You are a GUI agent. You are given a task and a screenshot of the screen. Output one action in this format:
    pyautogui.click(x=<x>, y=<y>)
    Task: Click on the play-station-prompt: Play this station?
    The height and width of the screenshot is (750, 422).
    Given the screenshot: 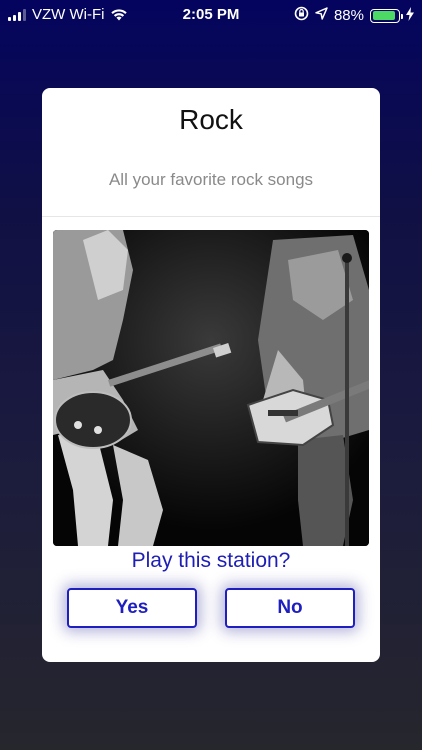 What is the action you would take?
    pyautogui.click(x=211, y=560)
    